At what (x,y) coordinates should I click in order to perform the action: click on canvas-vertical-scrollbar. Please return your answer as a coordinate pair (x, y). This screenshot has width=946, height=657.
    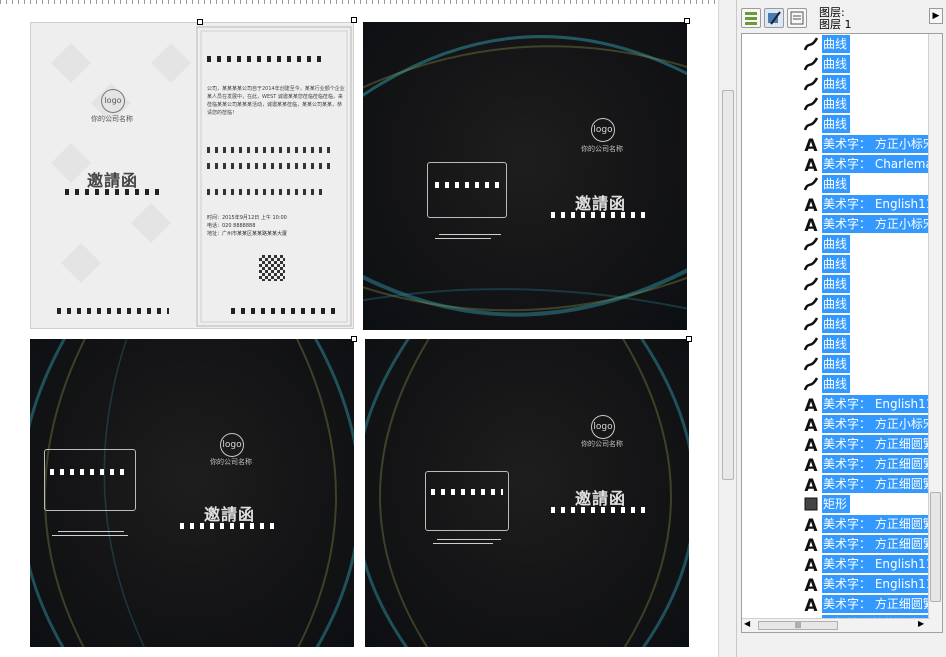
    Looking at the image, I should click on (727, 328).